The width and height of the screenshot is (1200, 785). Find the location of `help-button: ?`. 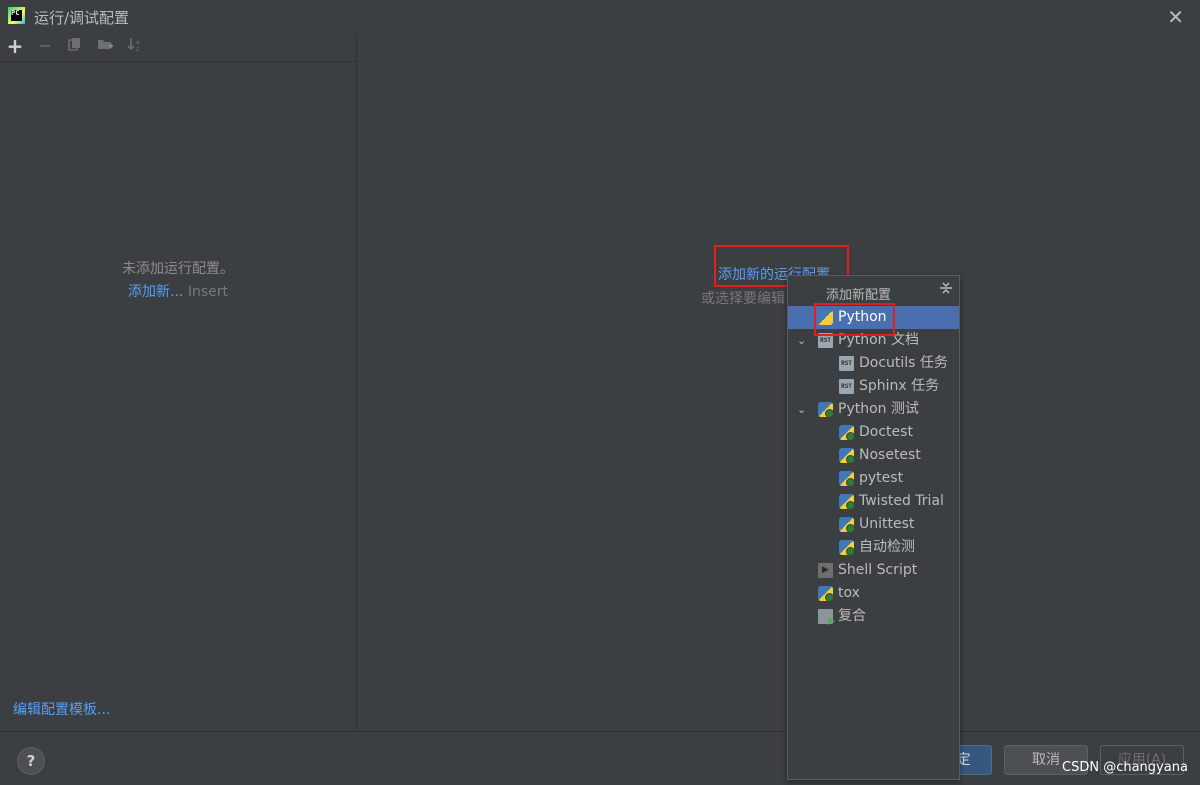

help-button: ? is located at coordinates (31, 761).